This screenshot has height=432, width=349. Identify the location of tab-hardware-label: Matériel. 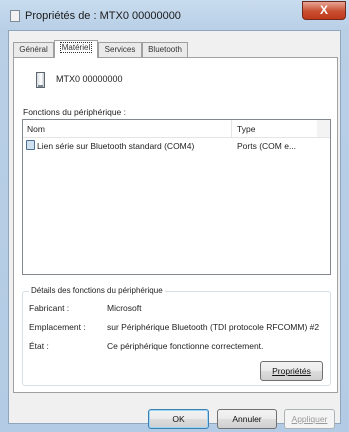
(76, 47).